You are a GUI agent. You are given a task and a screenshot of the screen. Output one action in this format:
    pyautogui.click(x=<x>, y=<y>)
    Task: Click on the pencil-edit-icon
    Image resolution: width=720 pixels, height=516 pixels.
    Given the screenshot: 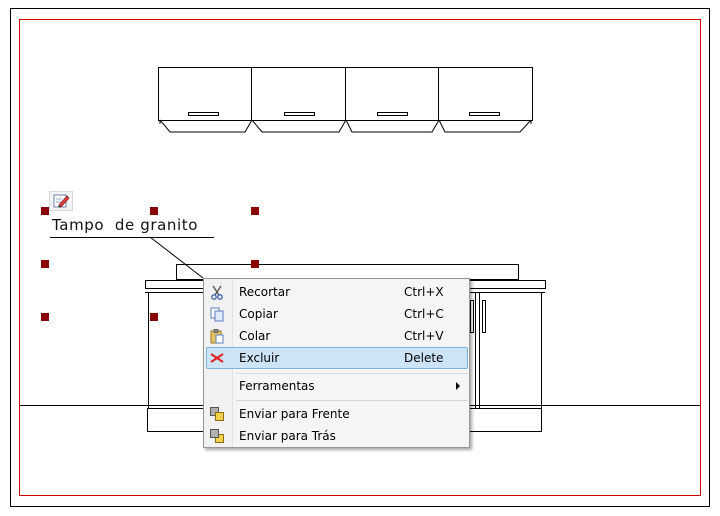 What is the action you would take?
    pyautogui.click(x=61, y=201)
    